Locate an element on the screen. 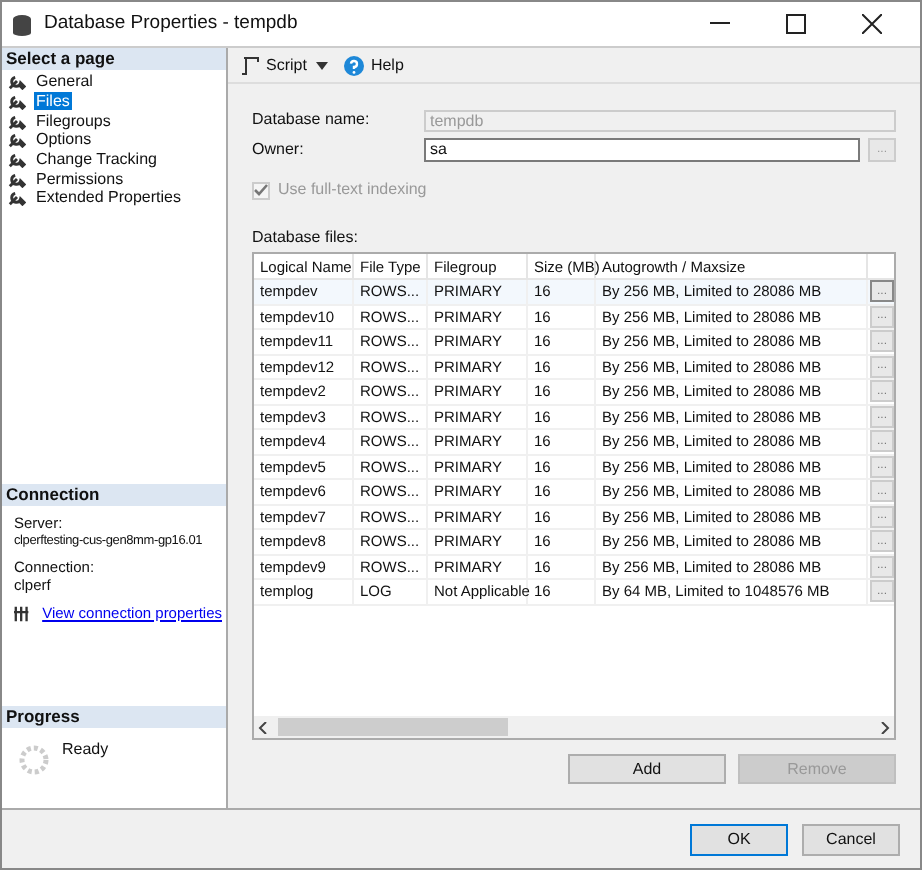  dropdown-caret-icon is located at coordinates (322, 65).